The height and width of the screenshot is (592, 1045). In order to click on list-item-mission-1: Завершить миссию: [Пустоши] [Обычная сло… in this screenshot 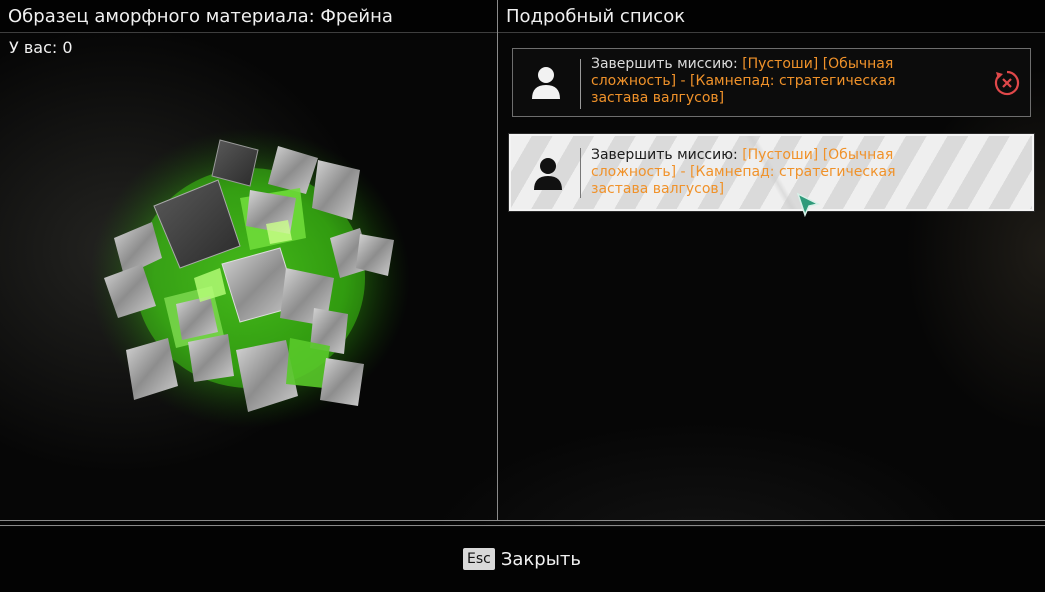, I will do `click(771, 82)`.